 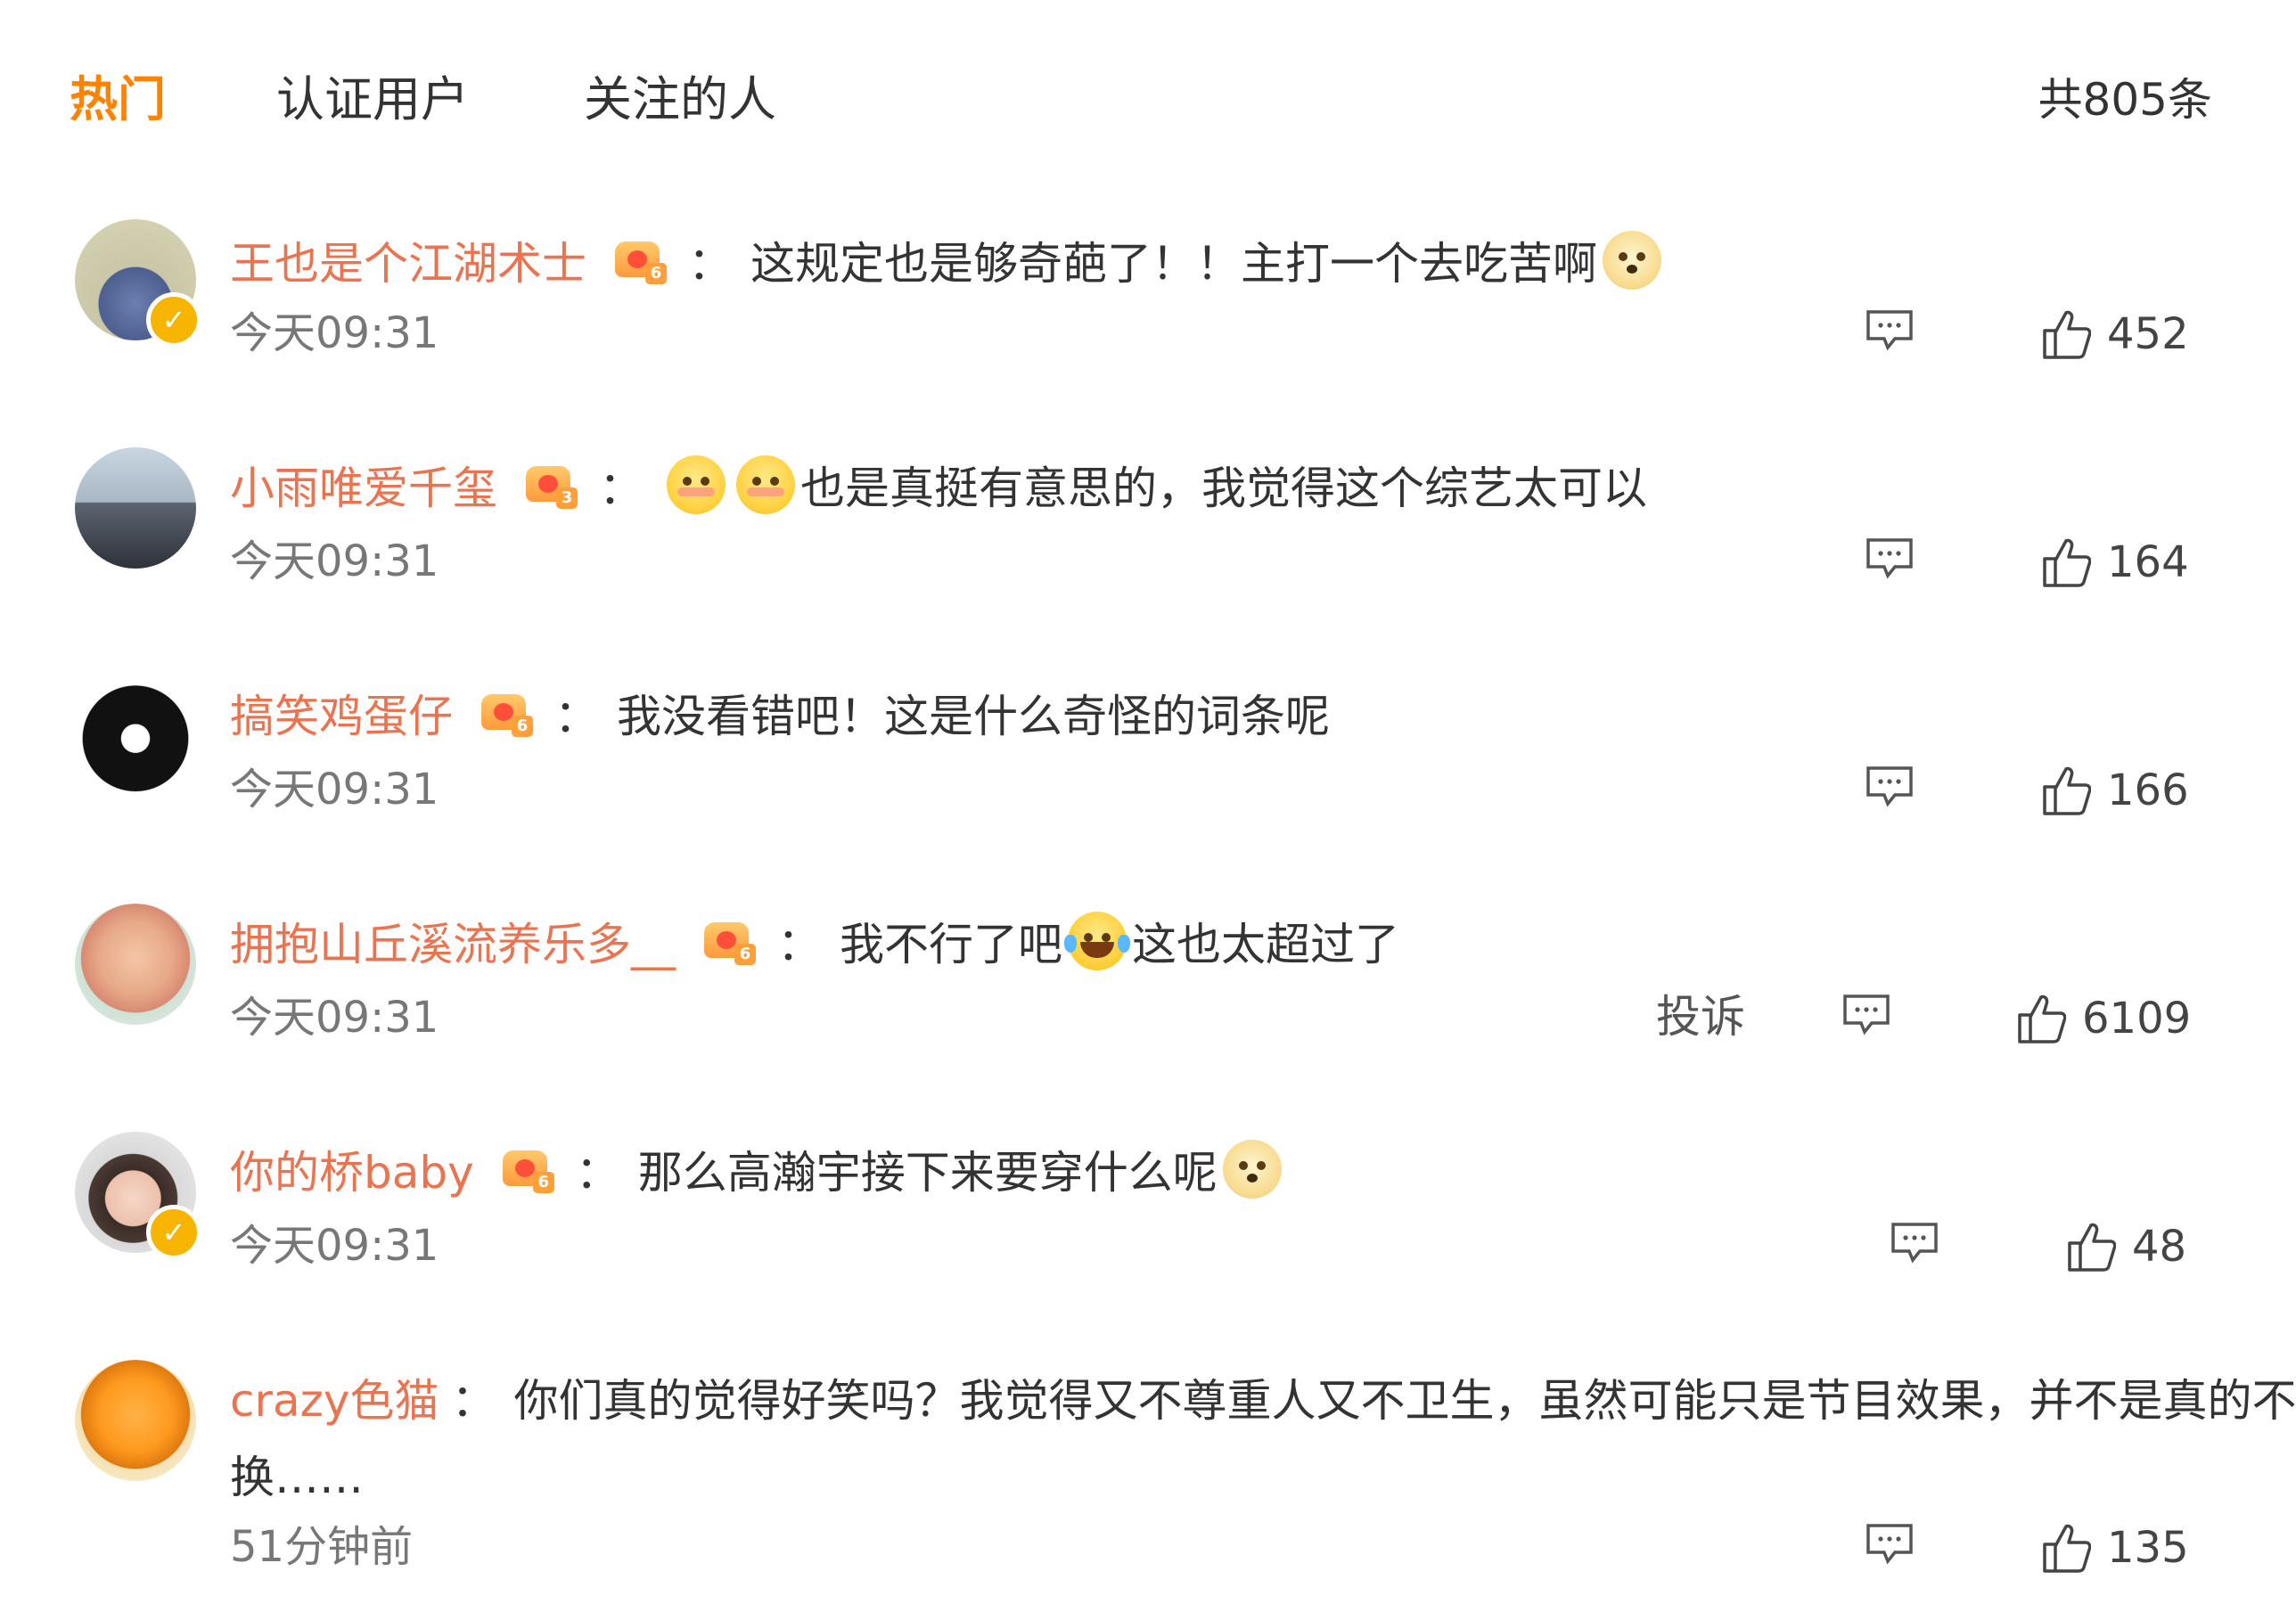 I want to click on like-count: 164, so click(x=2148, y=562).